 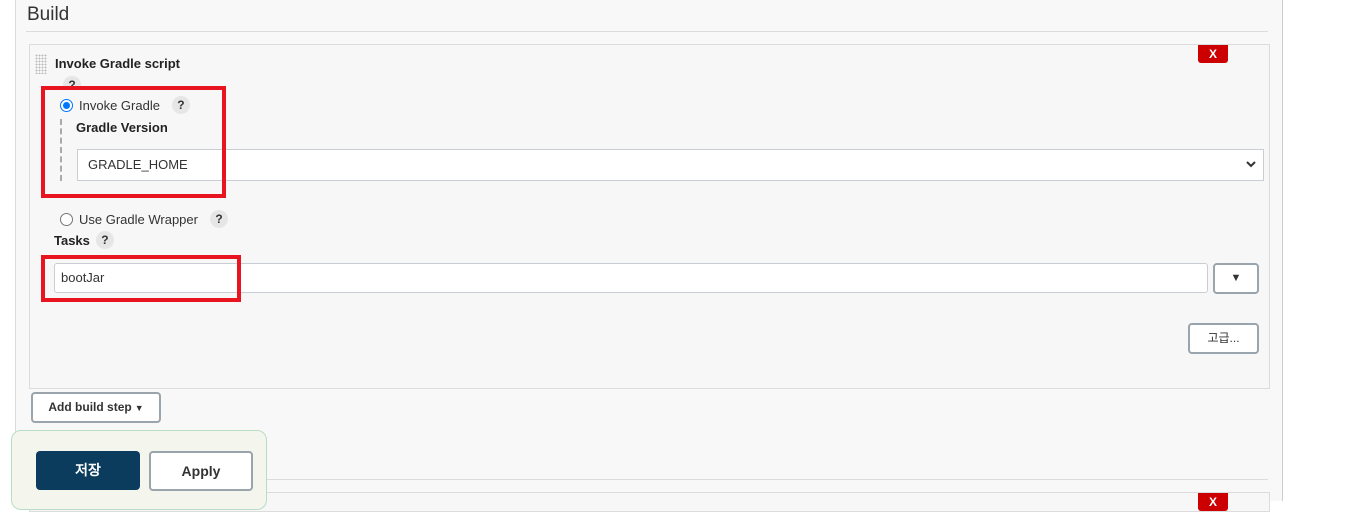 I want to click on build-step-help: ?, so click(x=72, y=82).